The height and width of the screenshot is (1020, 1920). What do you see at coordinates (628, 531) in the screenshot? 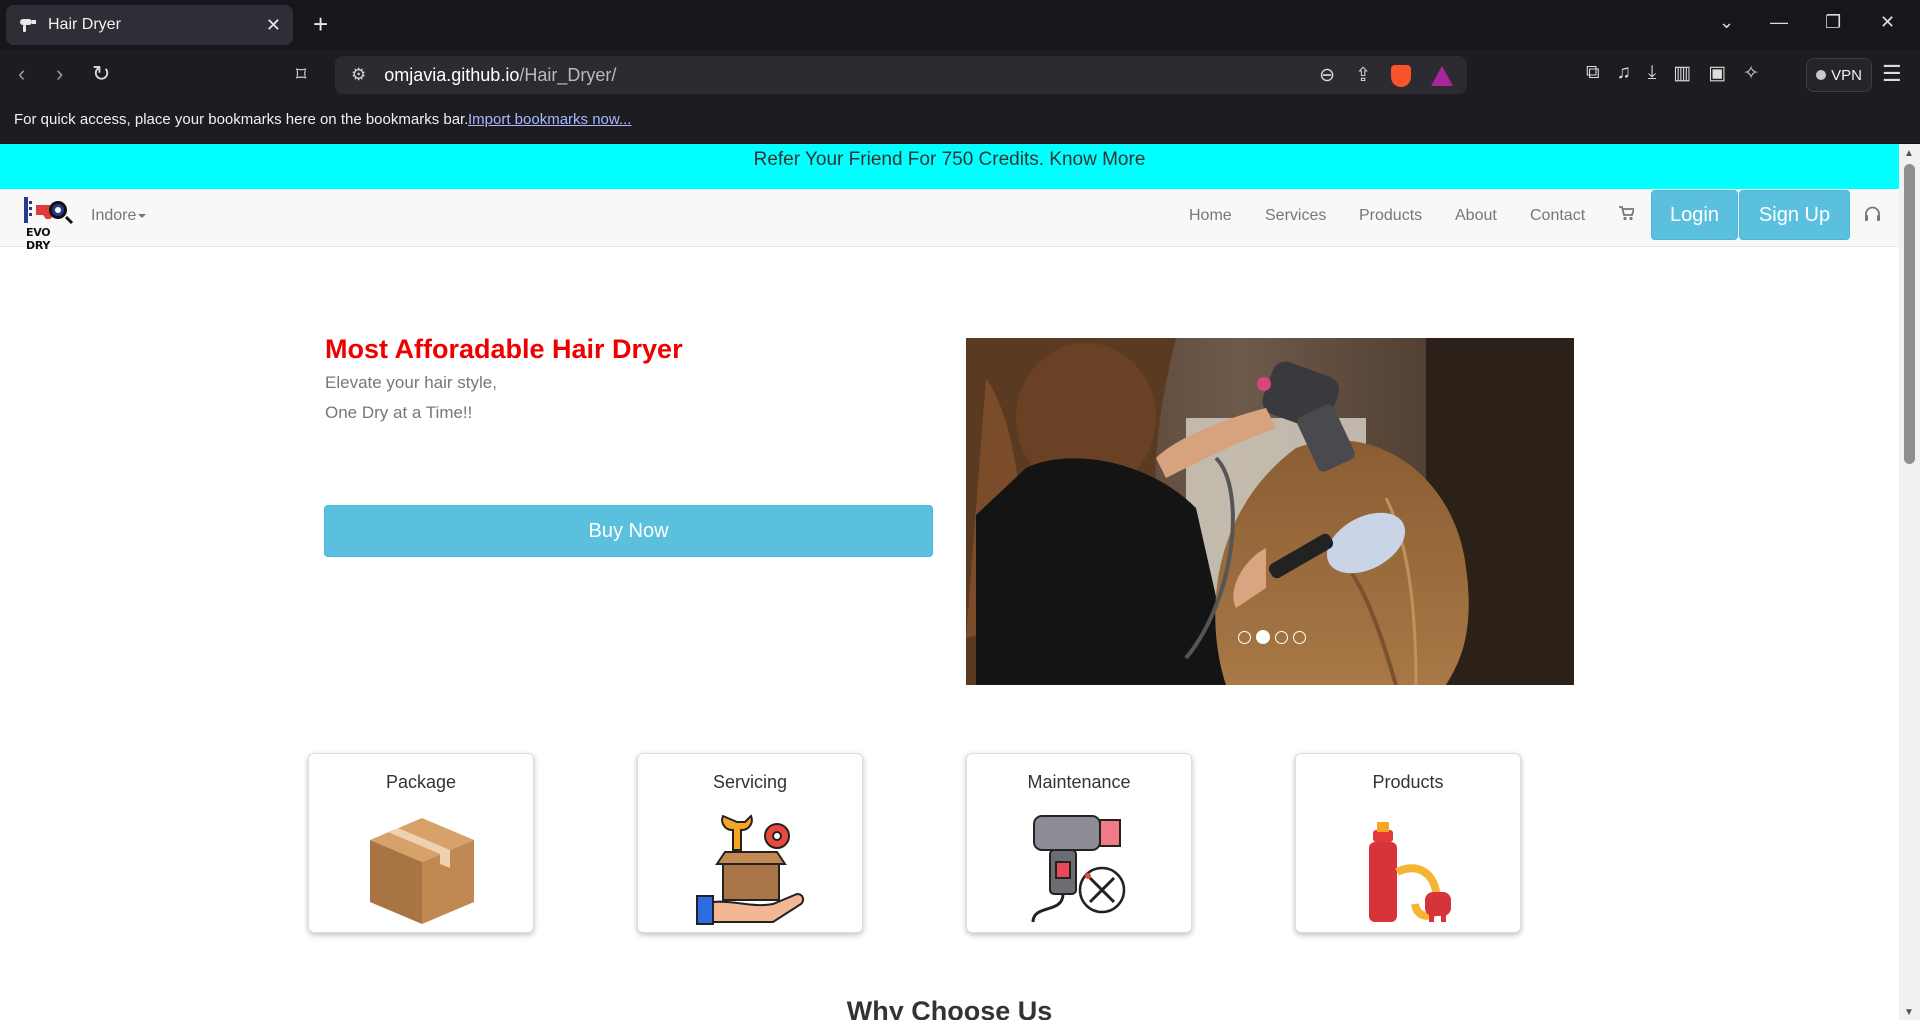
I see `buy-now-button: Buy Now` at bounding box center [628, 531].